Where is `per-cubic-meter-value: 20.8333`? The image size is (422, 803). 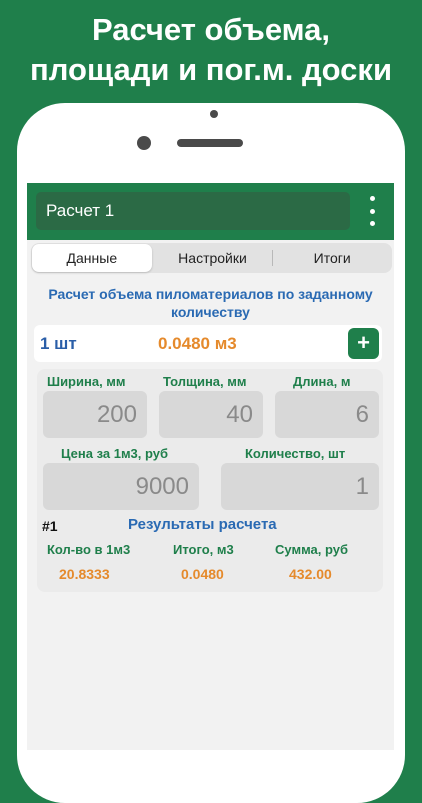
per-cubic-meter-value: 20.8333 is located at coordinates (84, 574).